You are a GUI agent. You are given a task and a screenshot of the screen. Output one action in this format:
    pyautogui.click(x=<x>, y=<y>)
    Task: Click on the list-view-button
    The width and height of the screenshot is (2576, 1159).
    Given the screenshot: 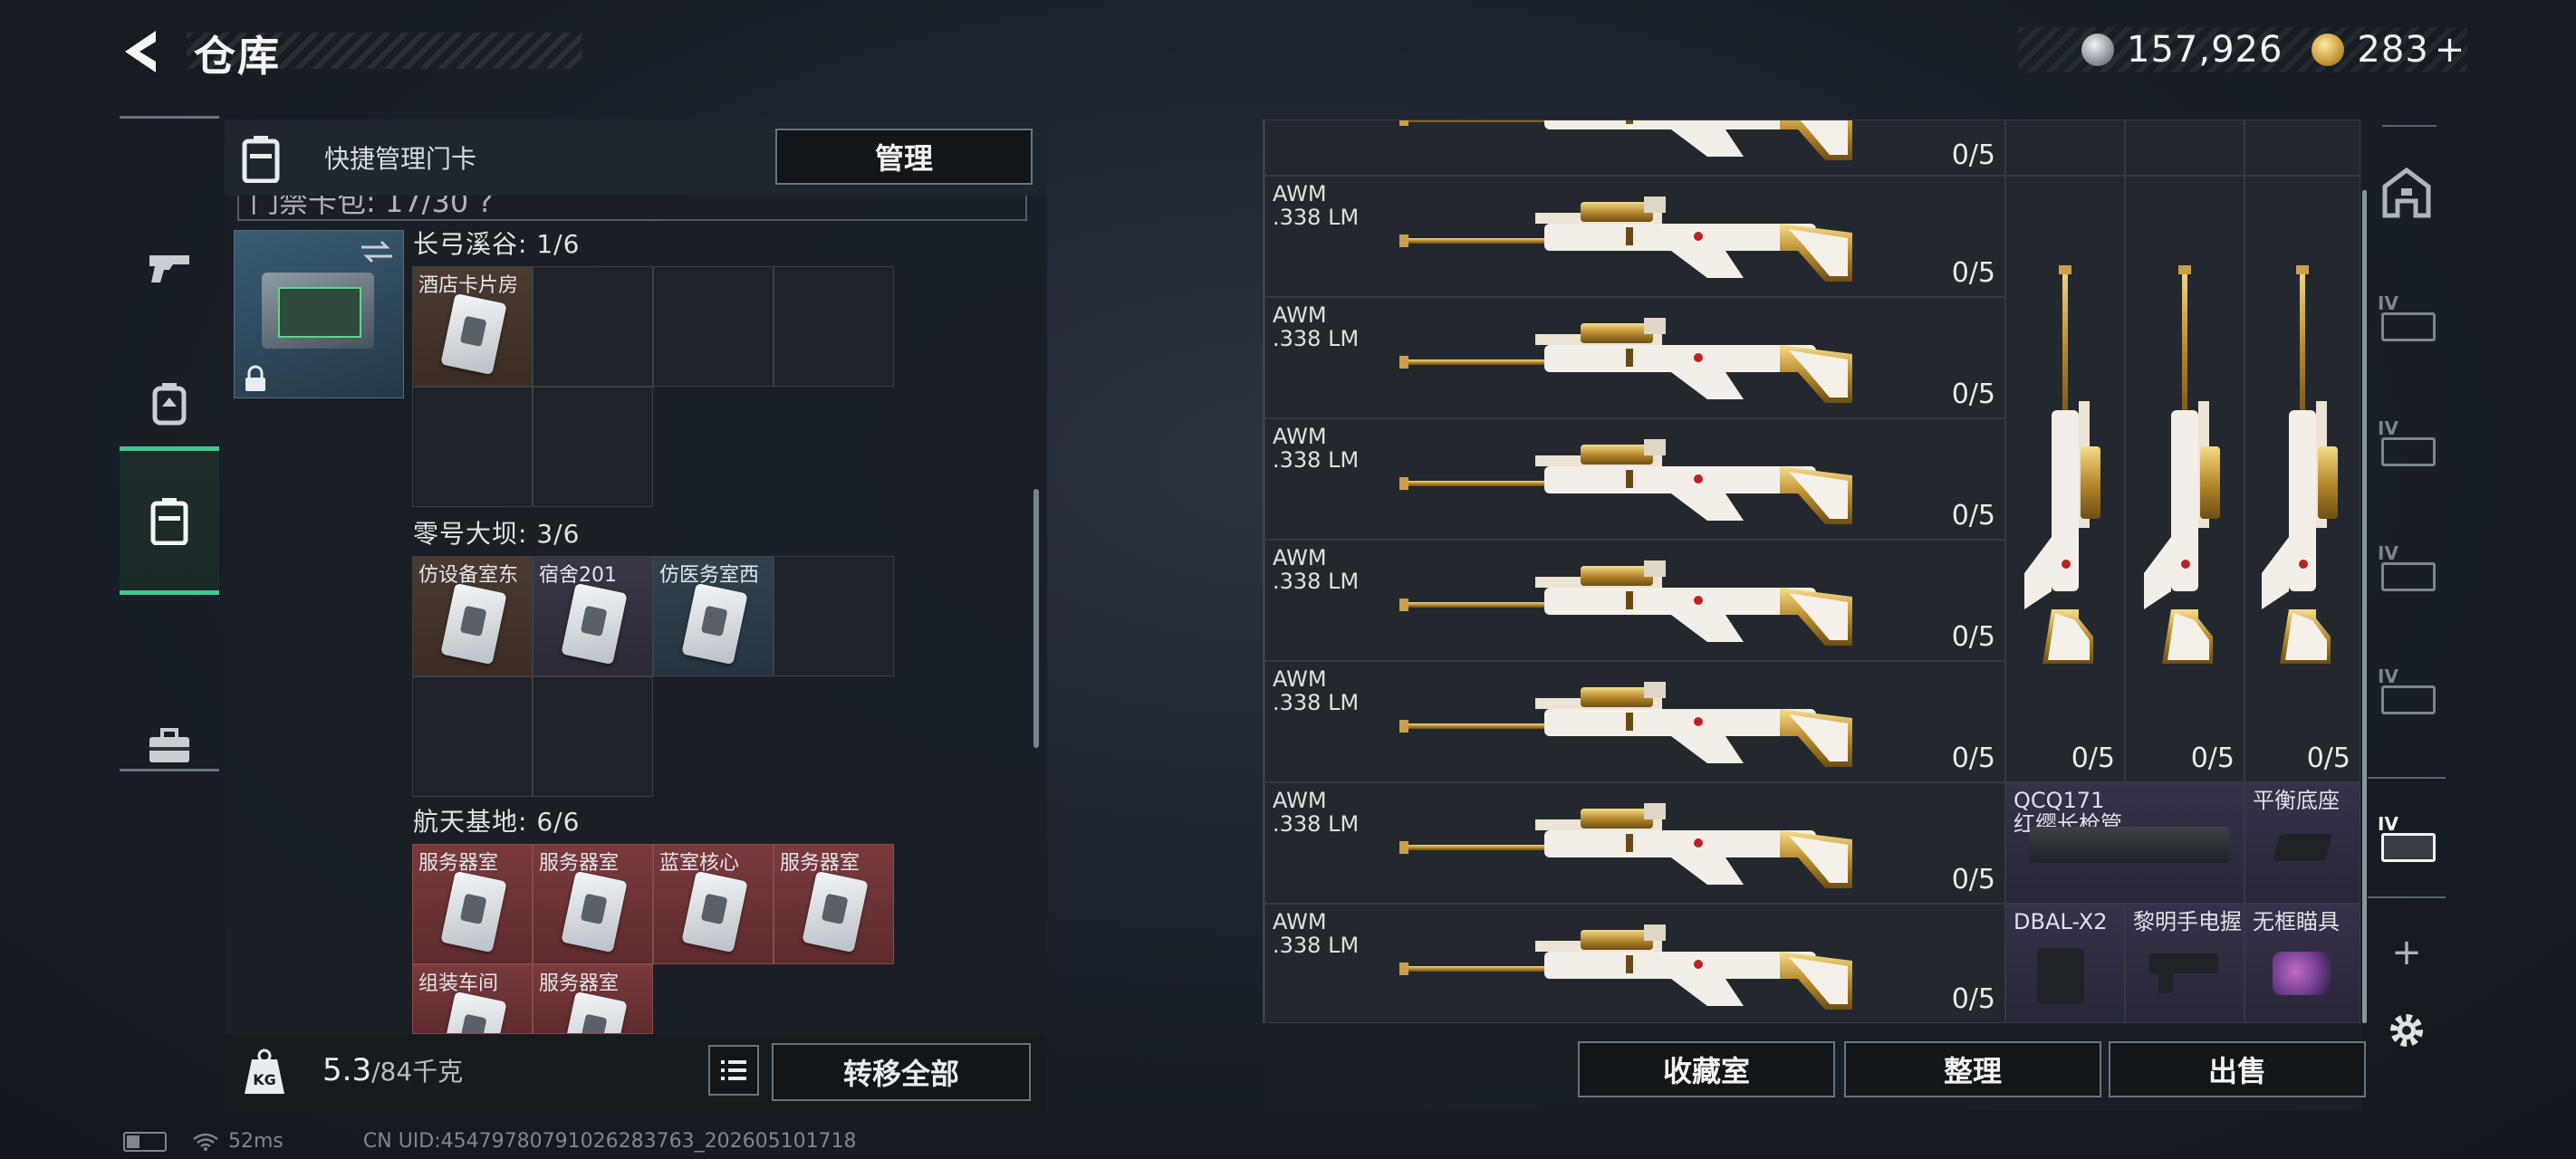 What is the action you would take?
    pyautogui.click(x=733, y=1070)
    